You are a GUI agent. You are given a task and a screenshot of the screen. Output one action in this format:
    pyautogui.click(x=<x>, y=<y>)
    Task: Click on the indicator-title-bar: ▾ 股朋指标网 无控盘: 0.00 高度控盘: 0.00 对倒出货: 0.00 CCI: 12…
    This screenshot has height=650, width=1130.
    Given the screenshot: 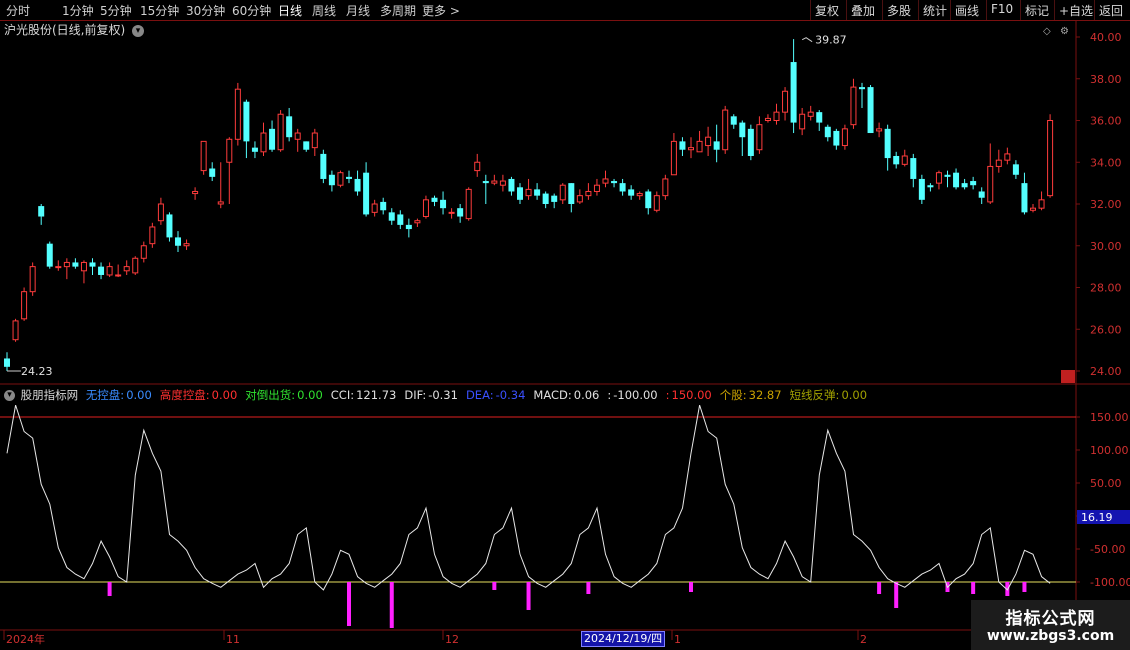 What is the action you would take?
    pyautogui.click(x=441, y=395)
    